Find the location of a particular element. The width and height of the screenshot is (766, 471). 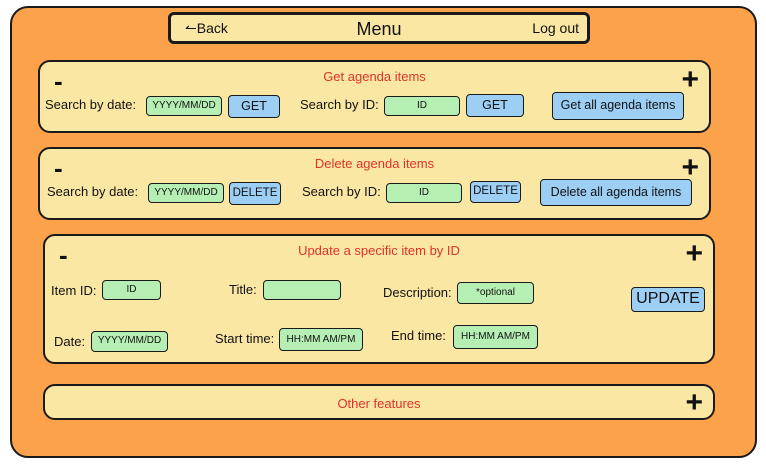

menu-title: Menu is located at coordinates (379, 29).